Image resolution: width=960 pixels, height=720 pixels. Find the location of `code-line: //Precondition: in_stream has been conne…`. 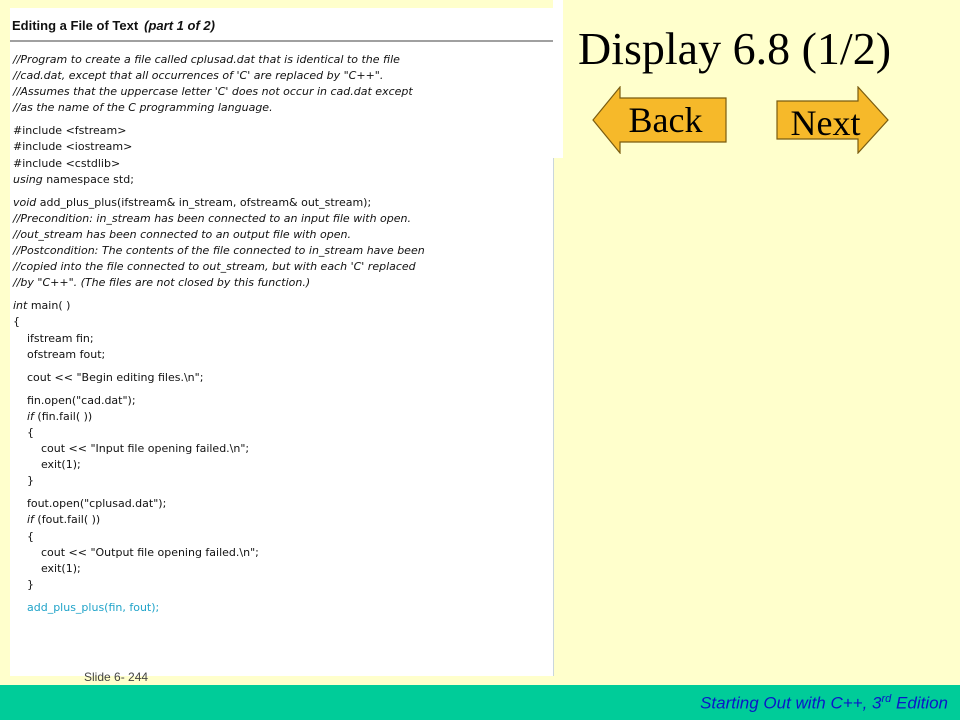

code-line: //Precondition: in_stream has been conne… is located at coordinates (212, 218).